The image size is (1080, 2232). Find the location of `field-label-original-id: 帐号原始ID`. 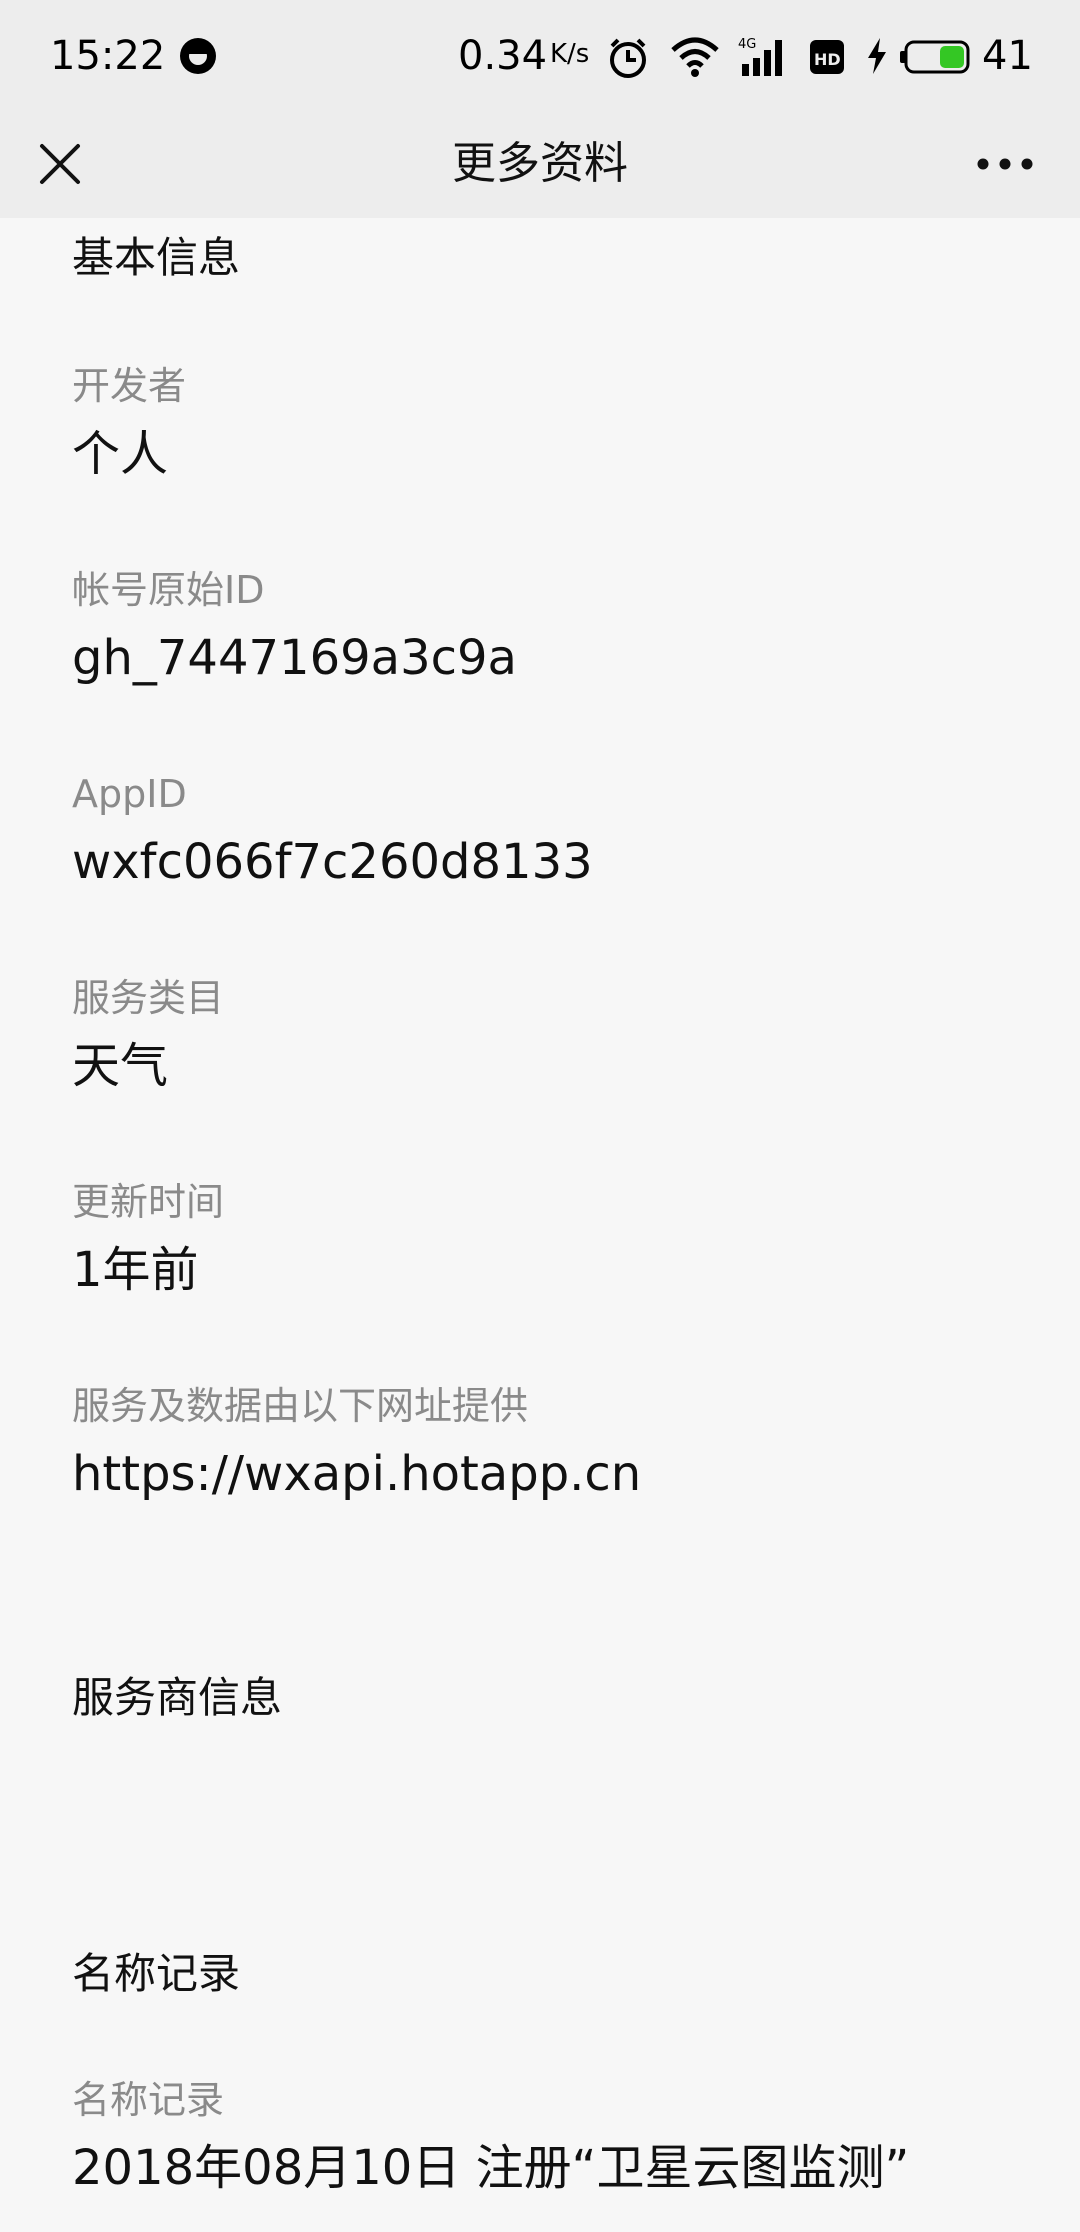

field-label-original-id: 帐号原始ID is located at coordinates (168, 590).